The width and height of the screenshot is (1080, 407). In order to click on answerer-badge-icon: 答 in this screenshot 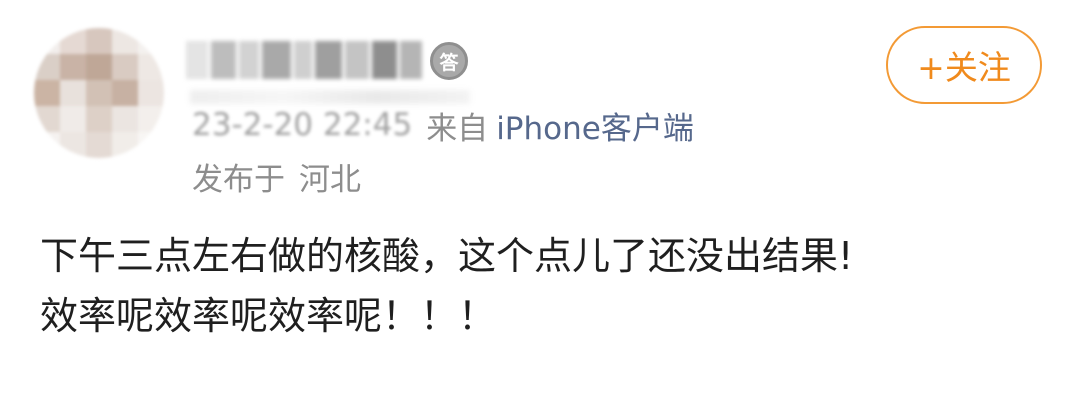, I will do `click(449, 61)`.